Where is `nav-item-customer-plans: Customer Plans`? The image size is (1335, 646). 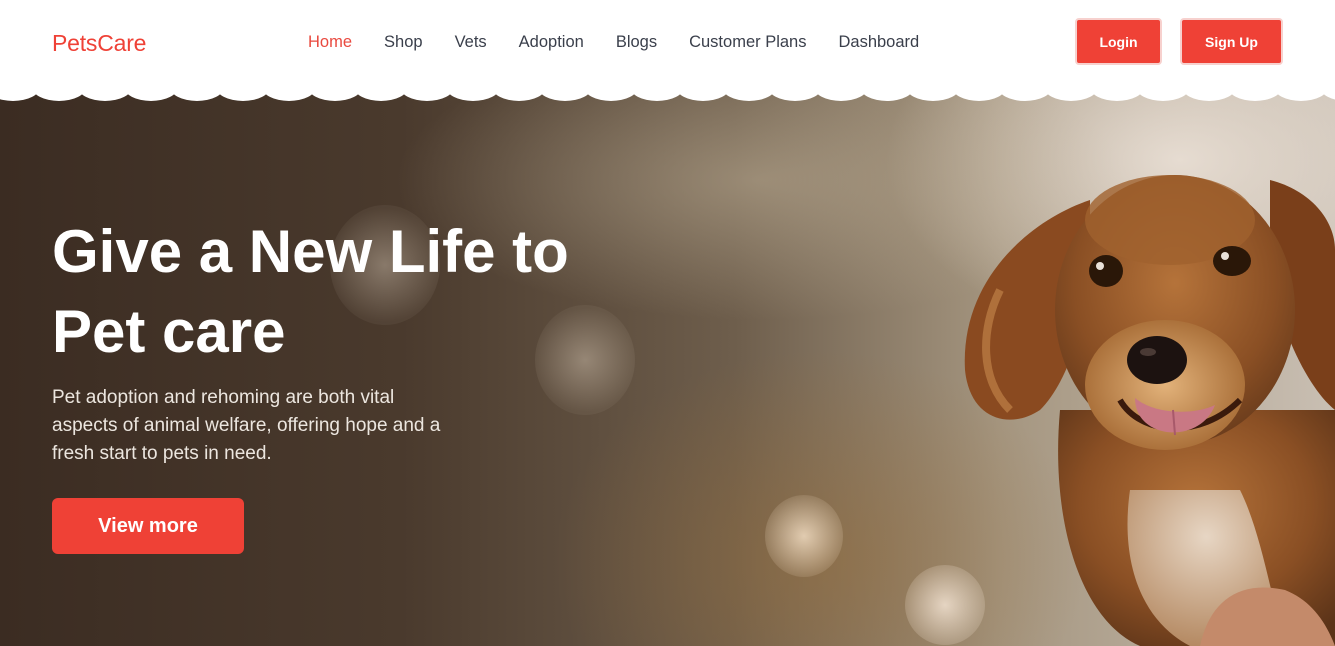
nav-item-customer-plans: Customer Plans is located at coordinates (747, 42).